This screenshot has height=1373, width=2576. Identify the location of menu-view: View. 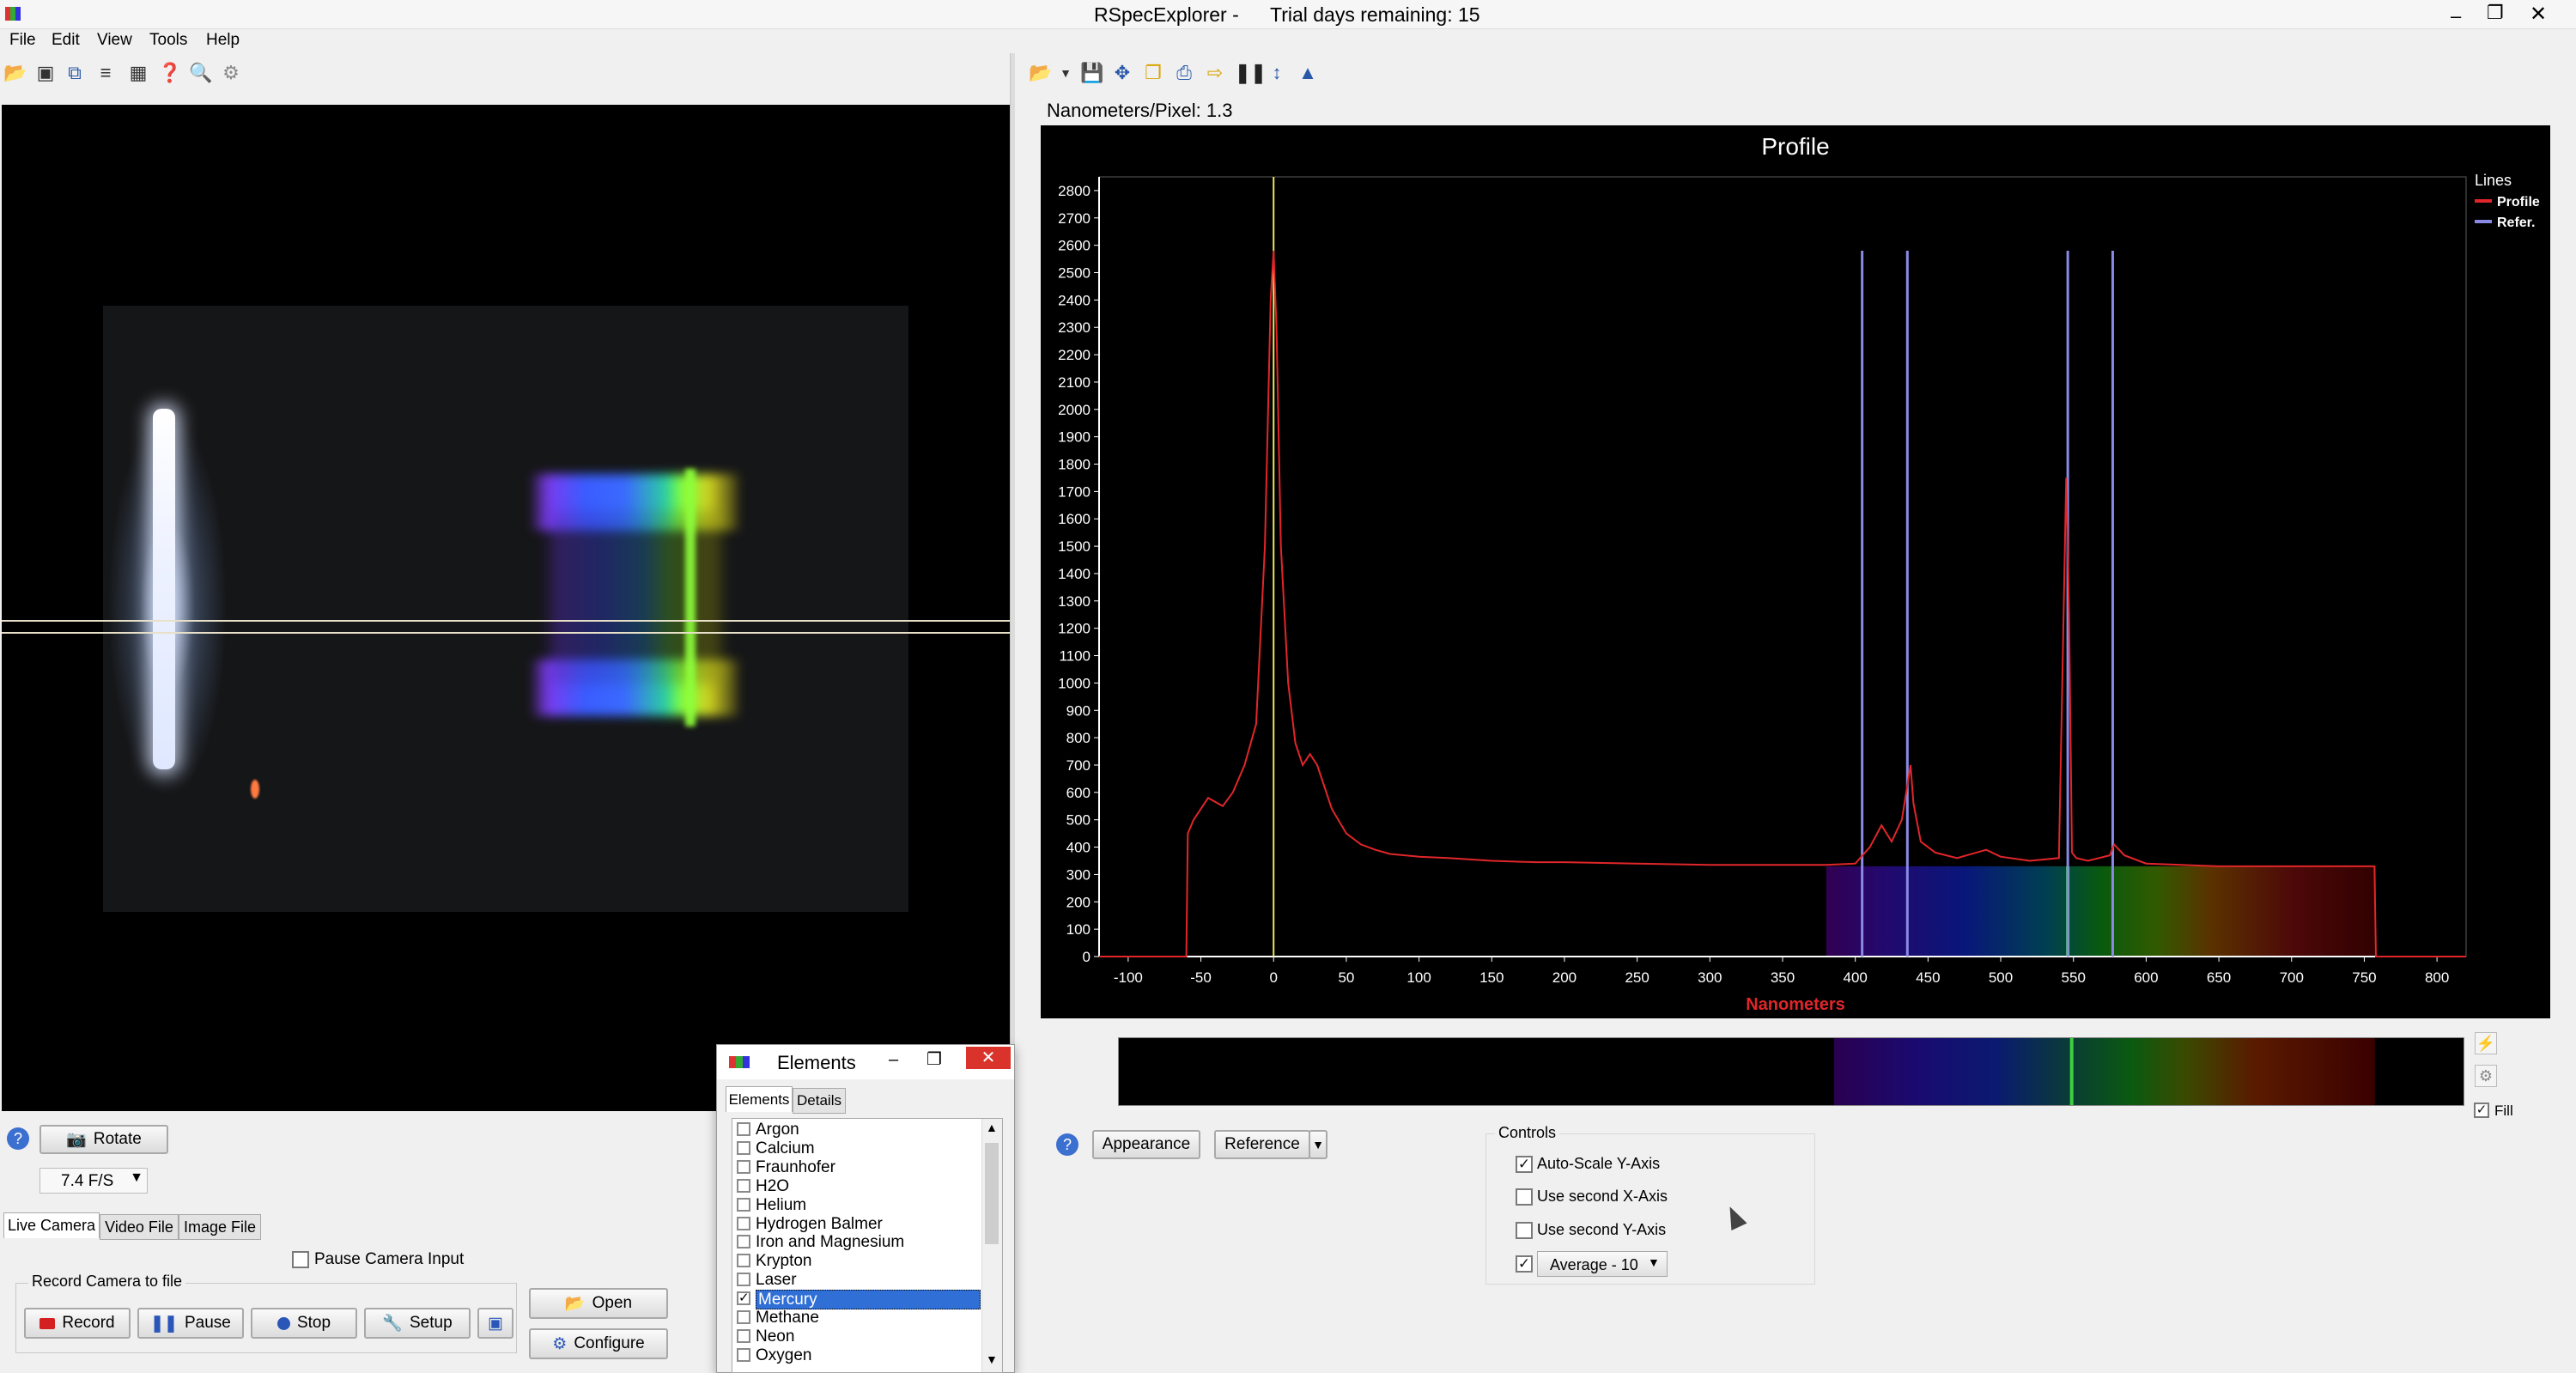
(114, 40).